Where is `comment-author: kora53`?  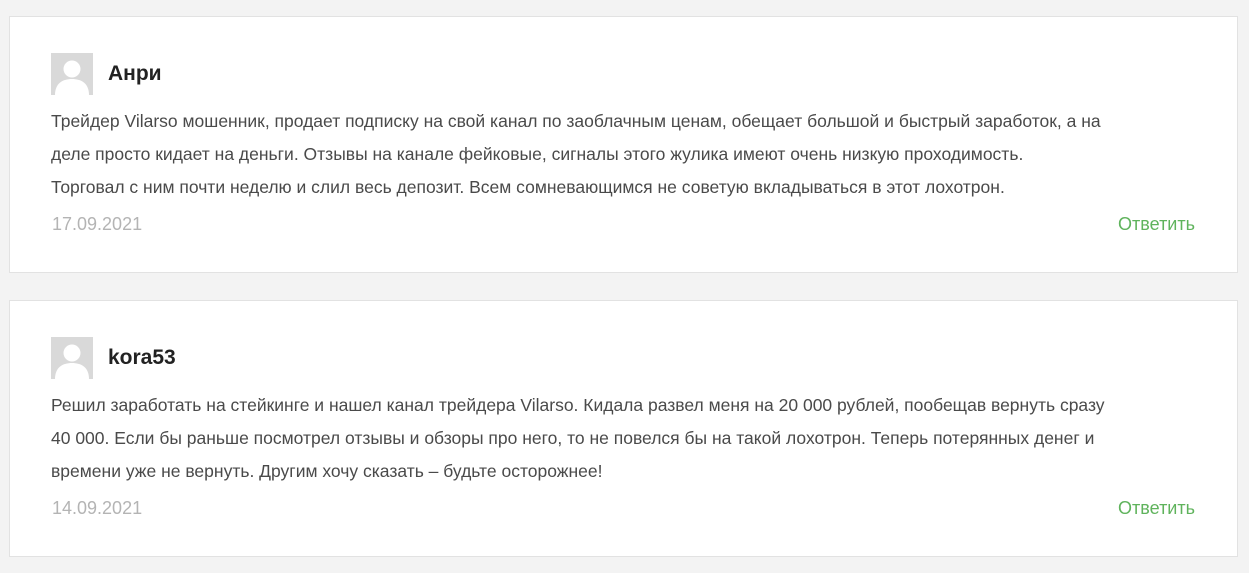 comment-author: kora53 is located at coordinates (142, 357).